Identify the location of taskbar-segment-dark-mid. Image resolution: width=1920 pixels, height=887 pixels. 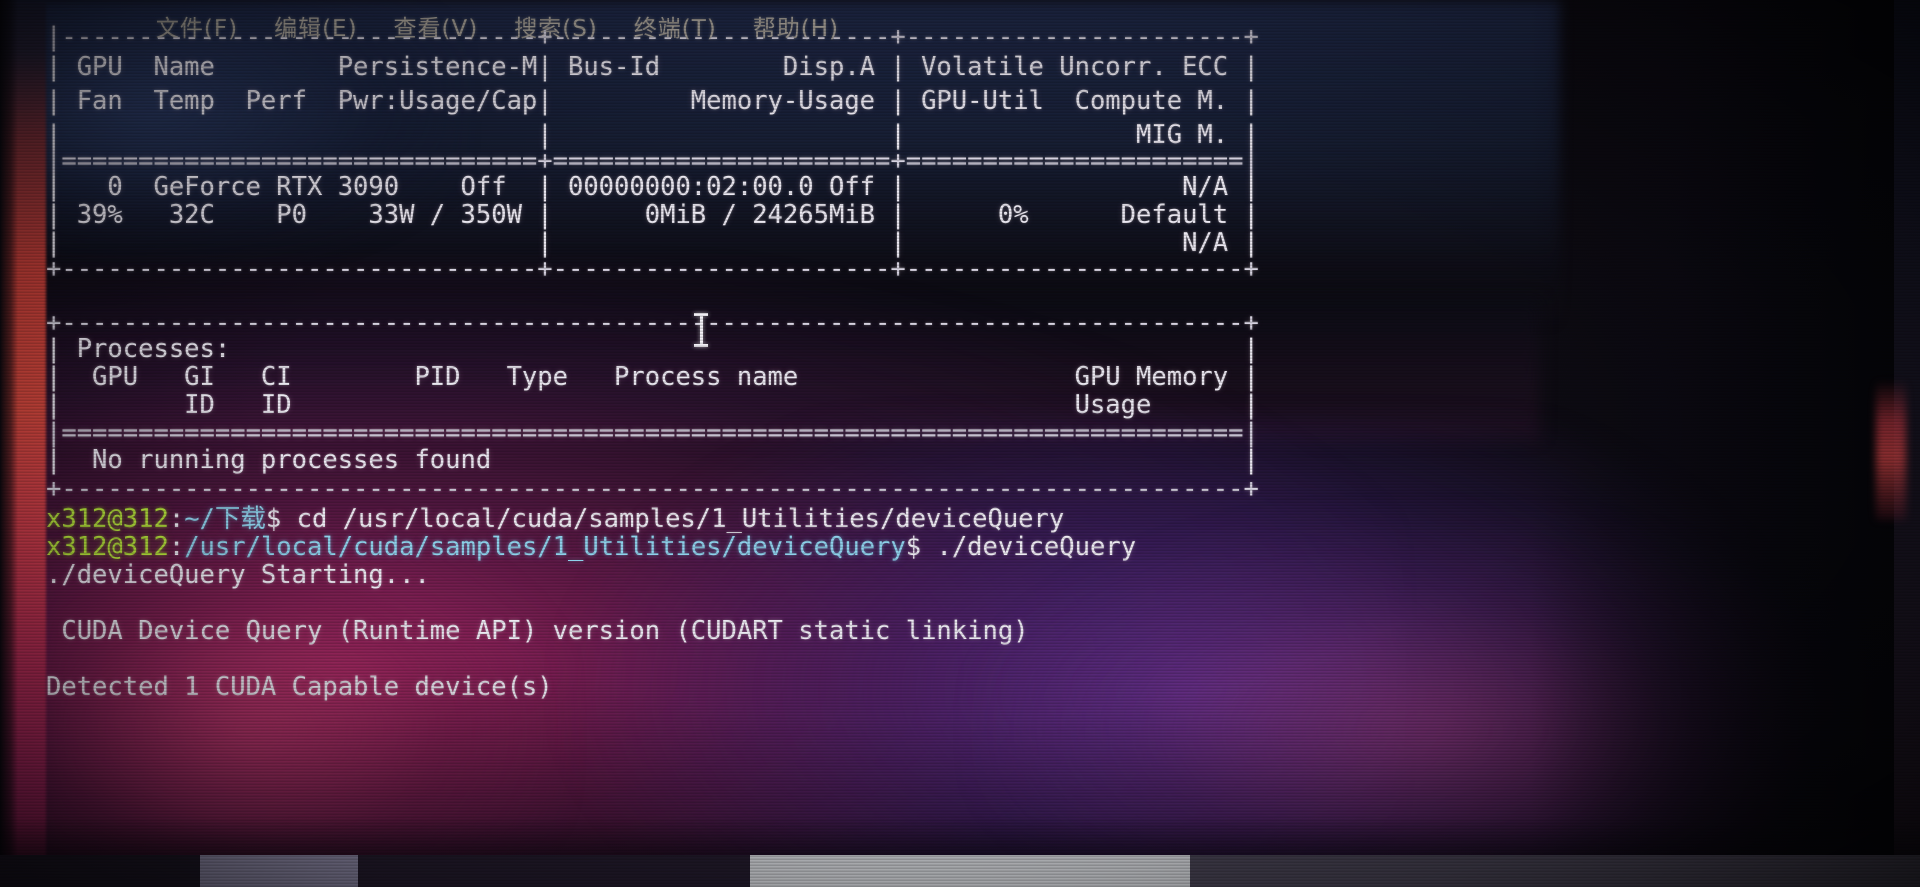
(554, 871).